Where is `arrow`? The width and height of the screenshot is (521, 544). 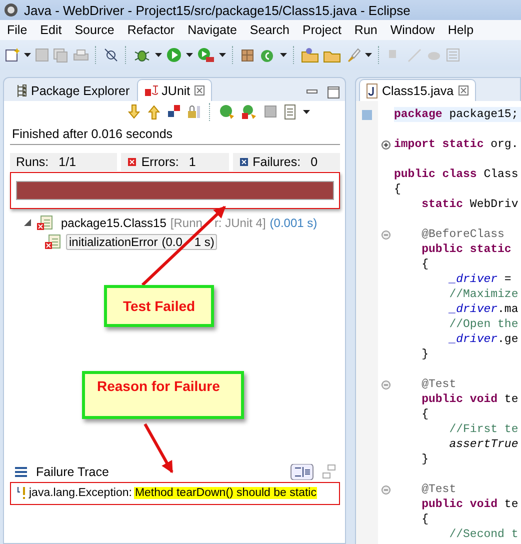 arrow is located at coordinates (159, 448).